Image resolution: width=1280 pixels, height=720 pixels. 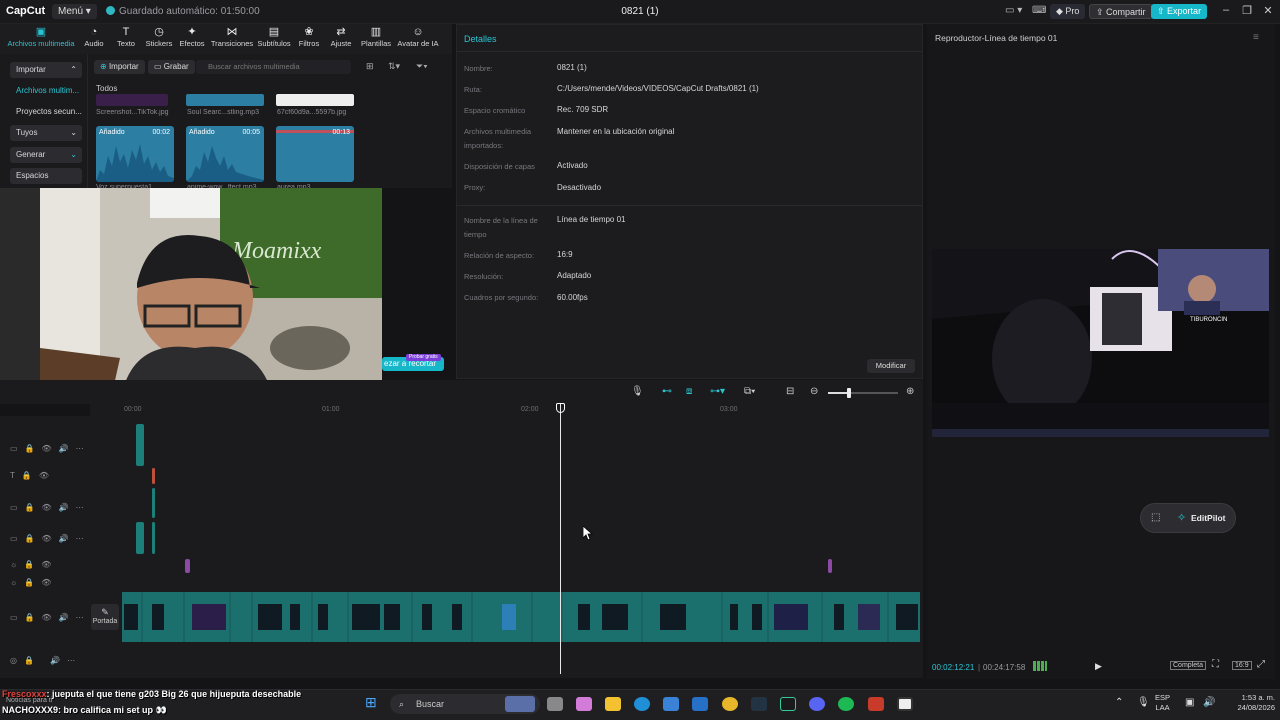 I want to click on zoom-slider-handle, so click(x=849, y=393).